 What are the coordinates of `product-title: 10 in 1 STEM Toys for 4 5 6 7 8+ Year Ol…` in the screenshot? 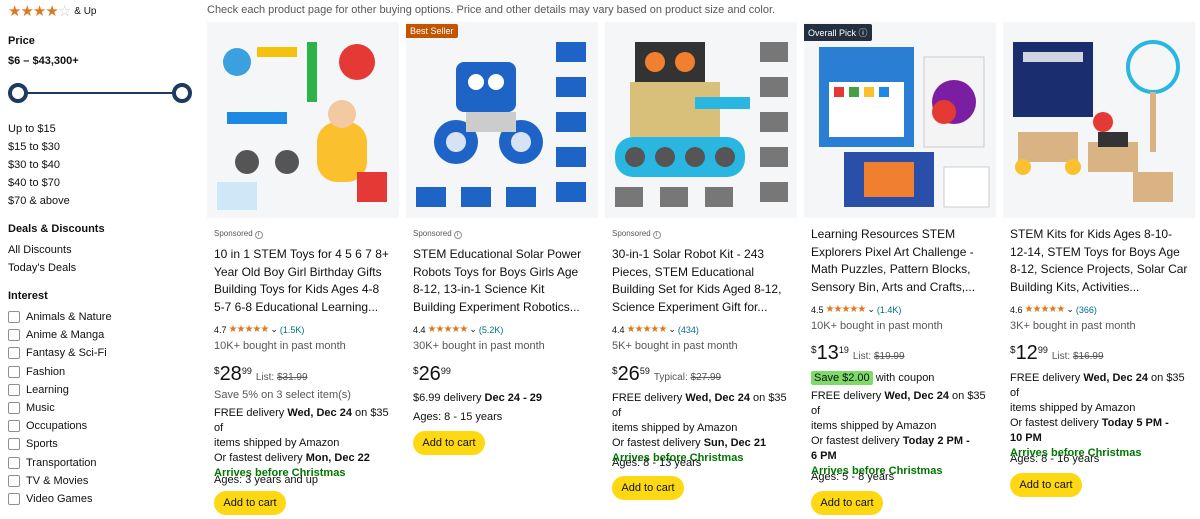 It's located at (304, 281).